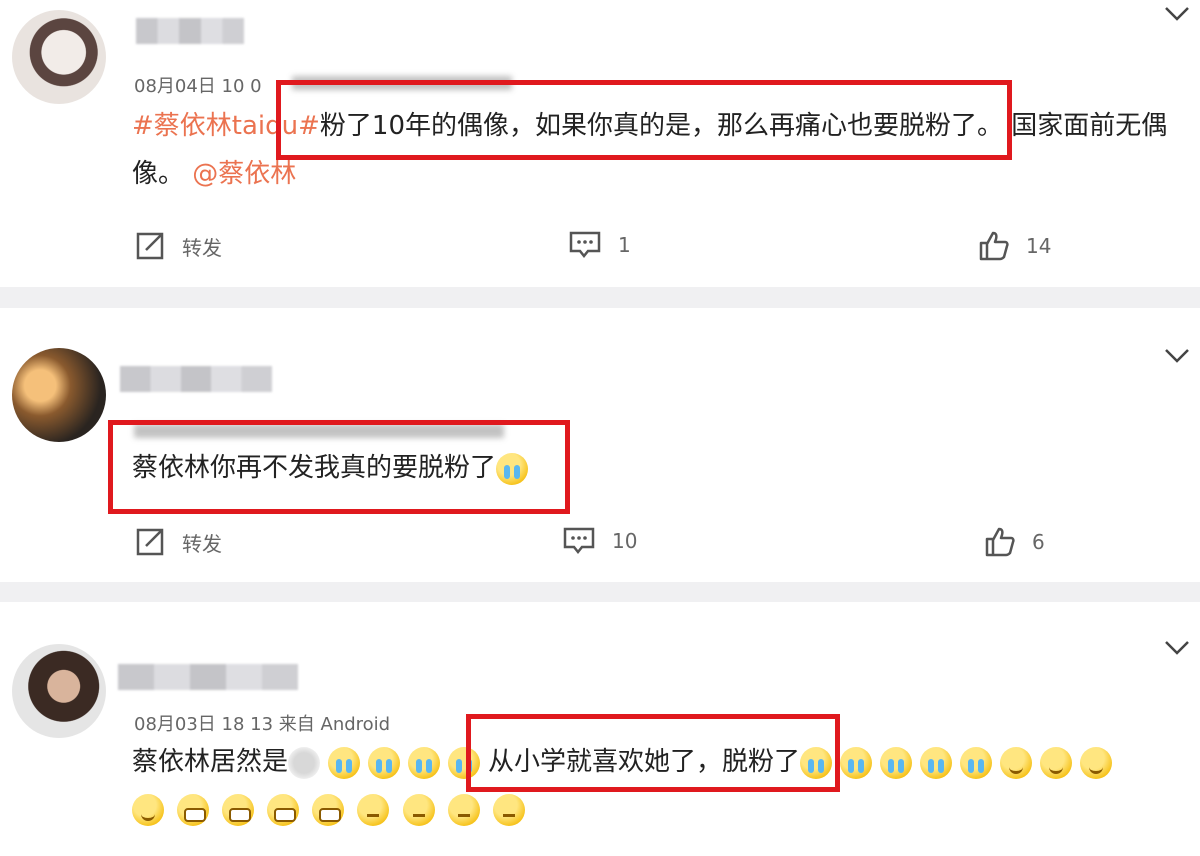  I want to click on like-button: 6, so click(1014, 542).